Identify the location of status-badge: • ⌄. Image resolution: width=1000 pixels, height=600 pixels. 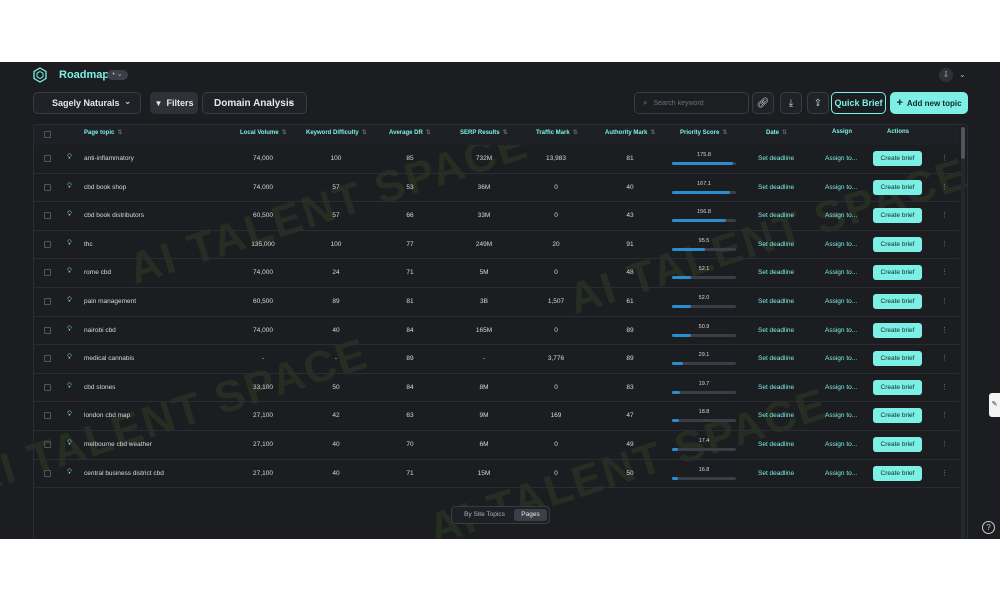
(117, 75).